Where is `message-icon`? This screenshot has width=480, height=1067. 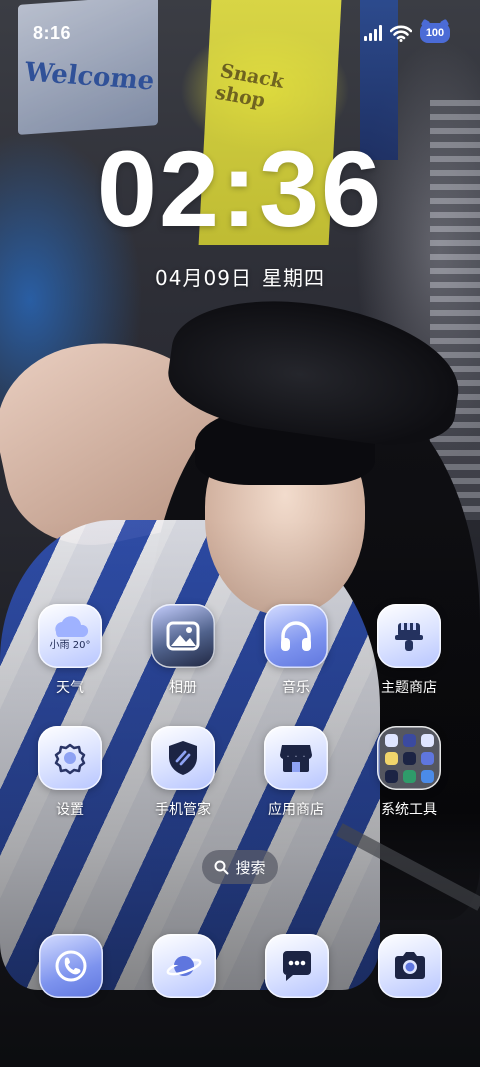 message-icon is located at coordinates (297, 966).